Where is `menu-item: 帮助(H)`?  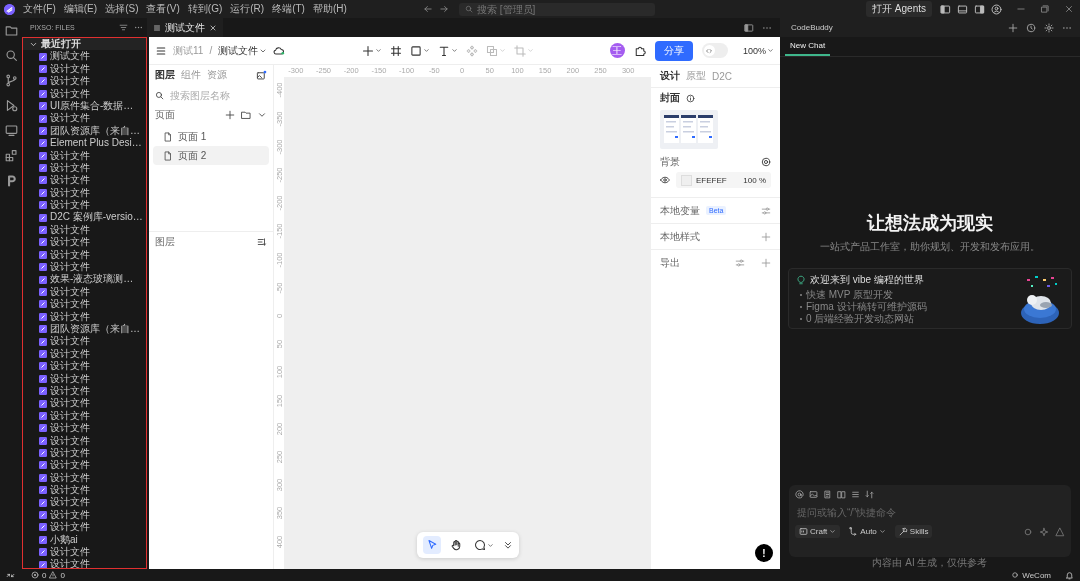 menu-item: 帮助(H) is located at coordinates (329, 9).